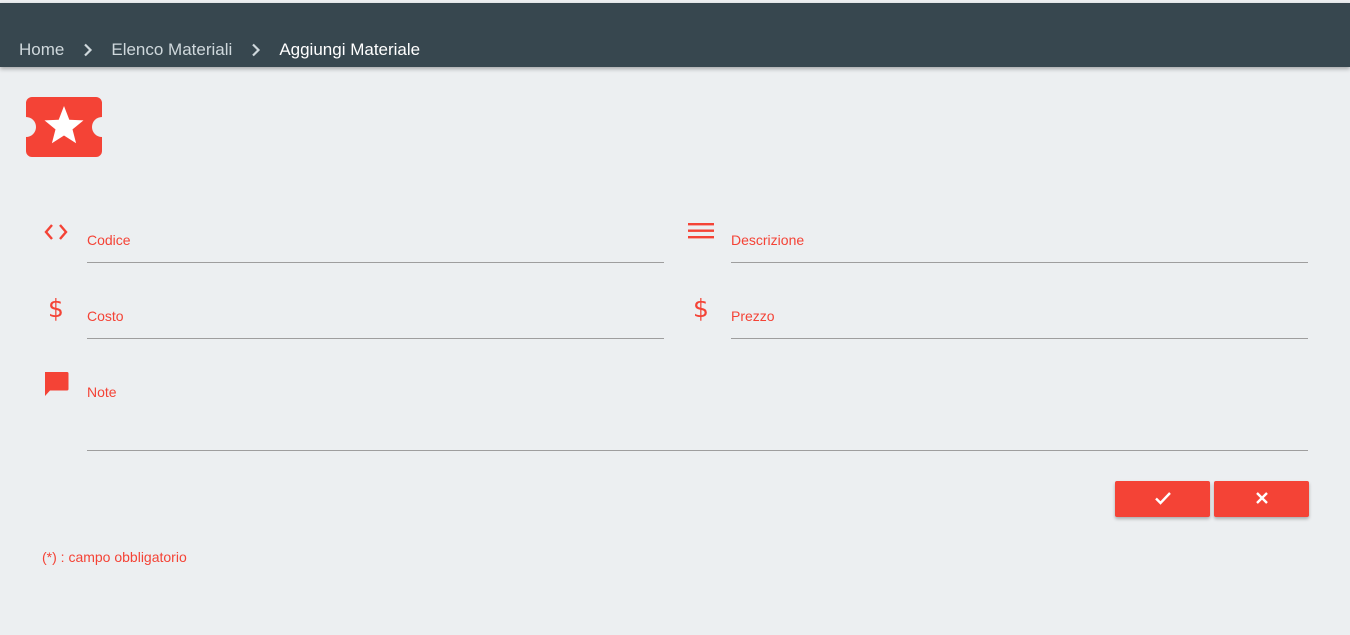 Image resolution: width=1350 pixels, height=635 pixels. I want to click on required-field-note: (*) : campo obbligatorio, so click(114, 557).